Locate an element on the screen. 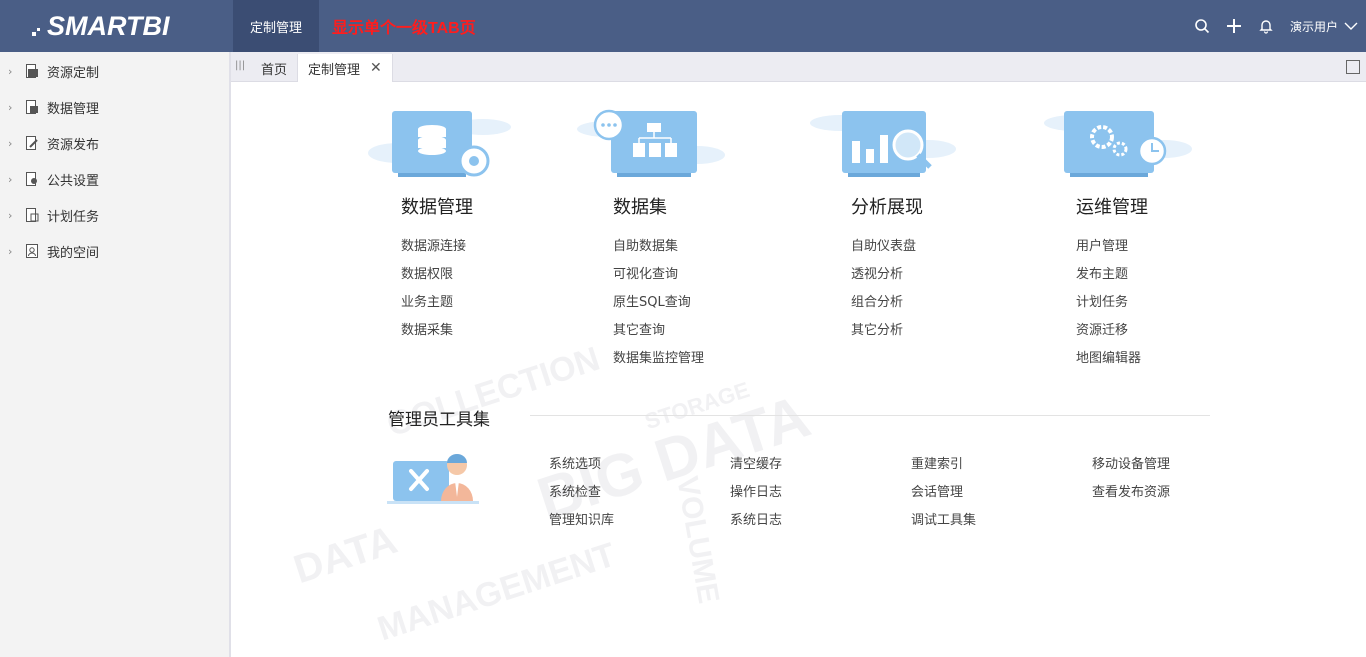  link-debug-tools: 调试工具集 is located at coordinates (943, 523).